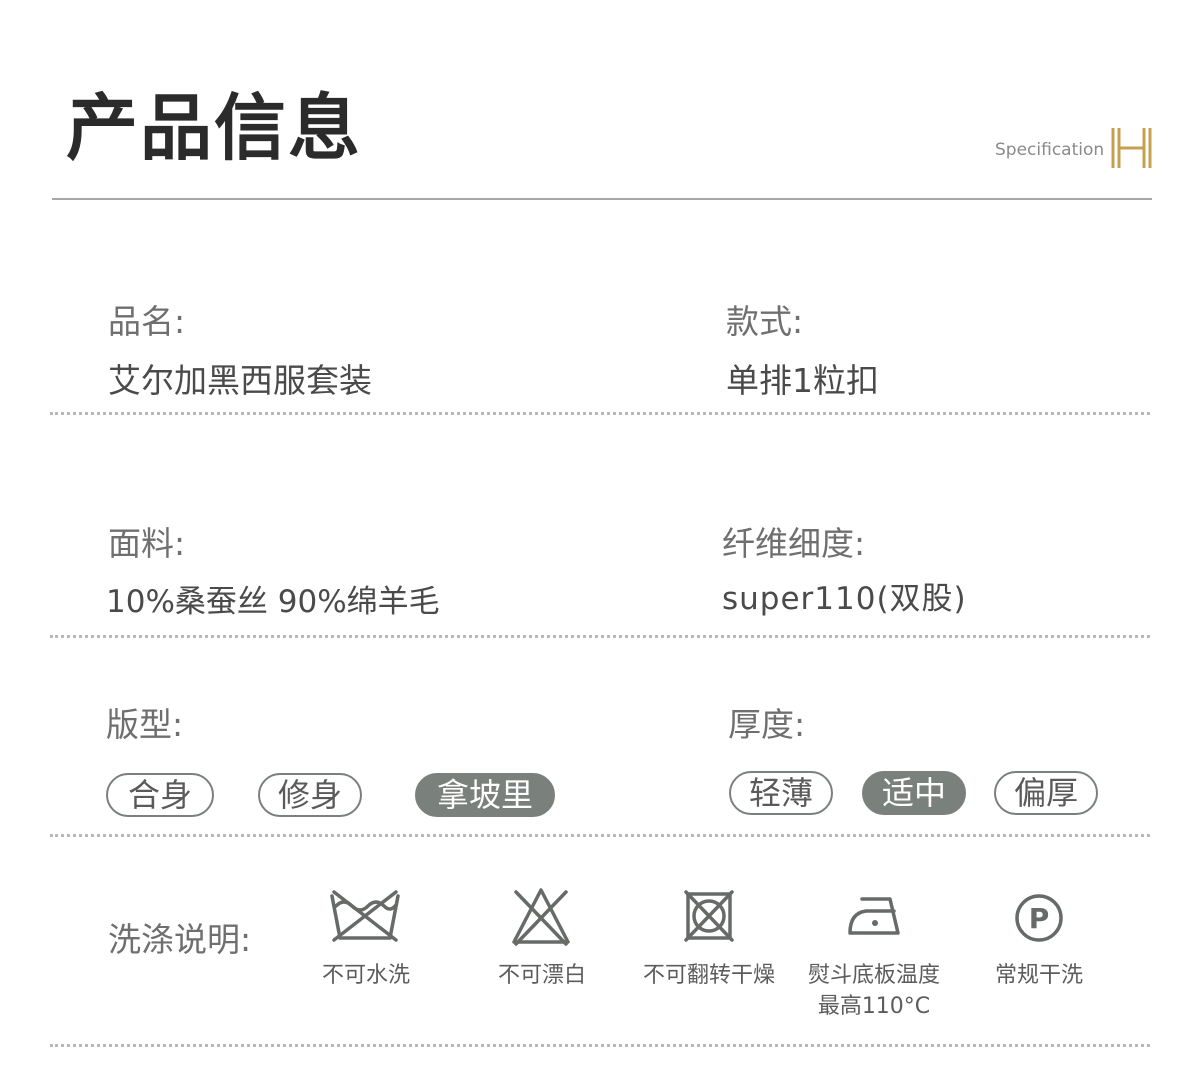 The width and height of the screenshot is (1200, 1082). I want to click on fabric-value: 10%桑蚕丝 90%绵羊毛, so click(273, 602).